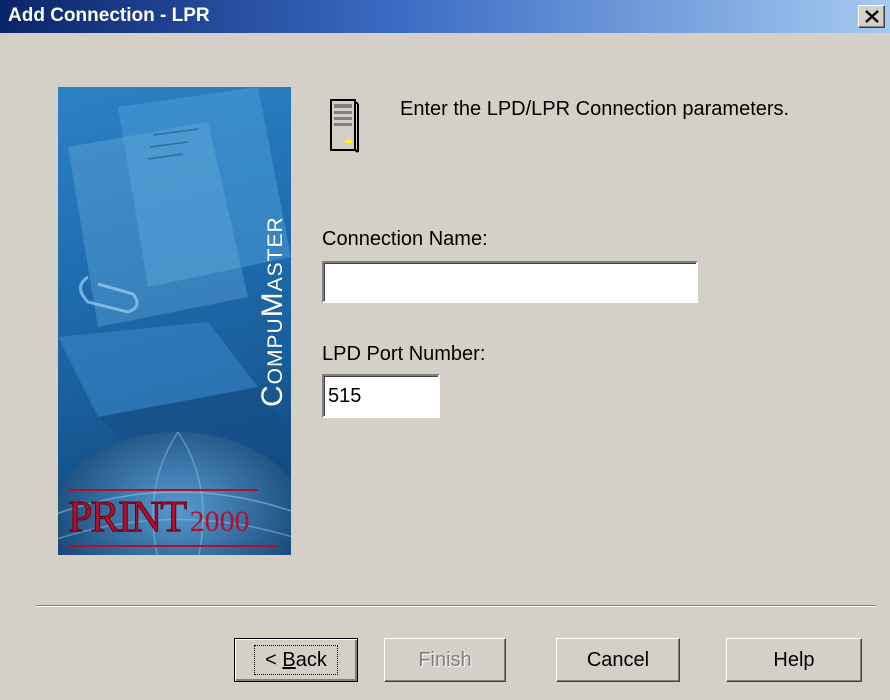  What do you see at coordinates (381, 396) in the screenshot?
I see `port-number-input` at bounding box center [381, 396].